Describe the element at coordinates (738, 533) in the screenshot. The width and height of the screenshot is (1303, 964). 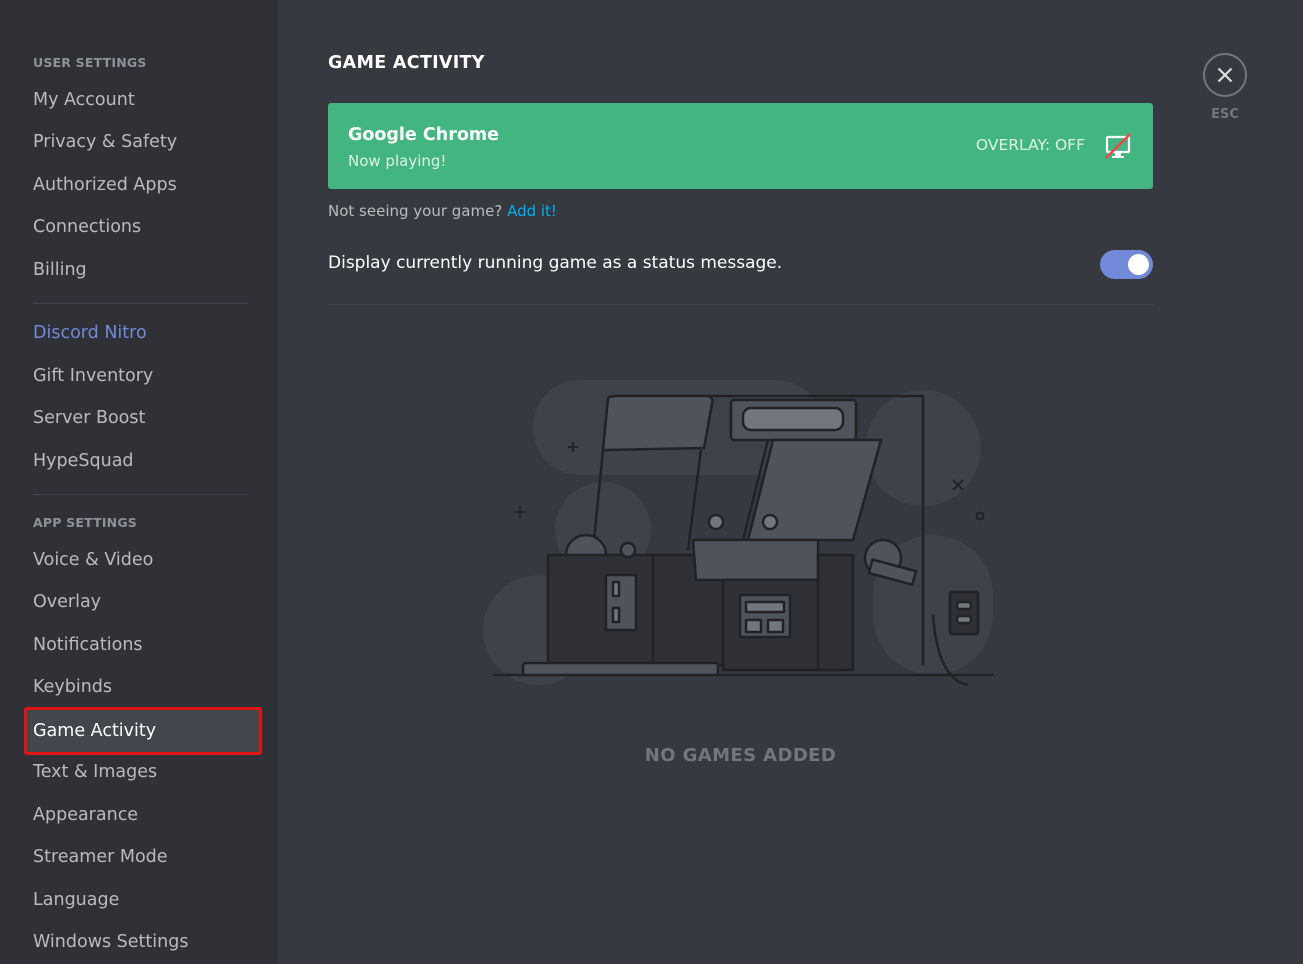
I see `arcade-cabinet-illustration` at that location.